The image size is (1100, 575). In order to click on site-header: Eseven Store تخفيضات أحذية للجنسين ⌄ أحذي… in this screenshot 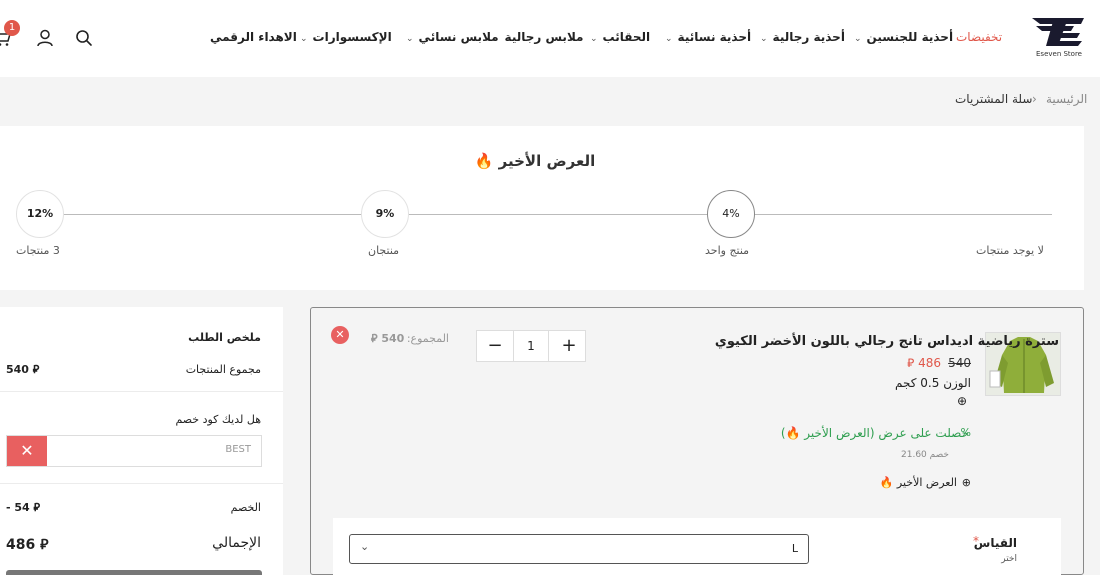, I will do `click(550, 38)`.